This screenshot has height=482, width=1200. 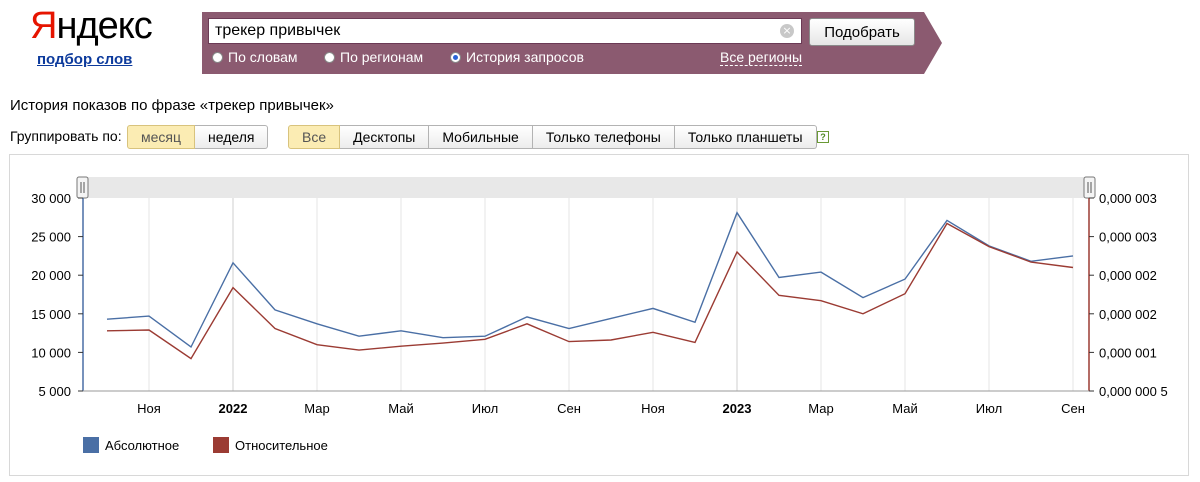 What do you see at coordinates (862, 32) in the screenshot?
I see `submit-button: Подобрать` at bounding box center [862, 32].